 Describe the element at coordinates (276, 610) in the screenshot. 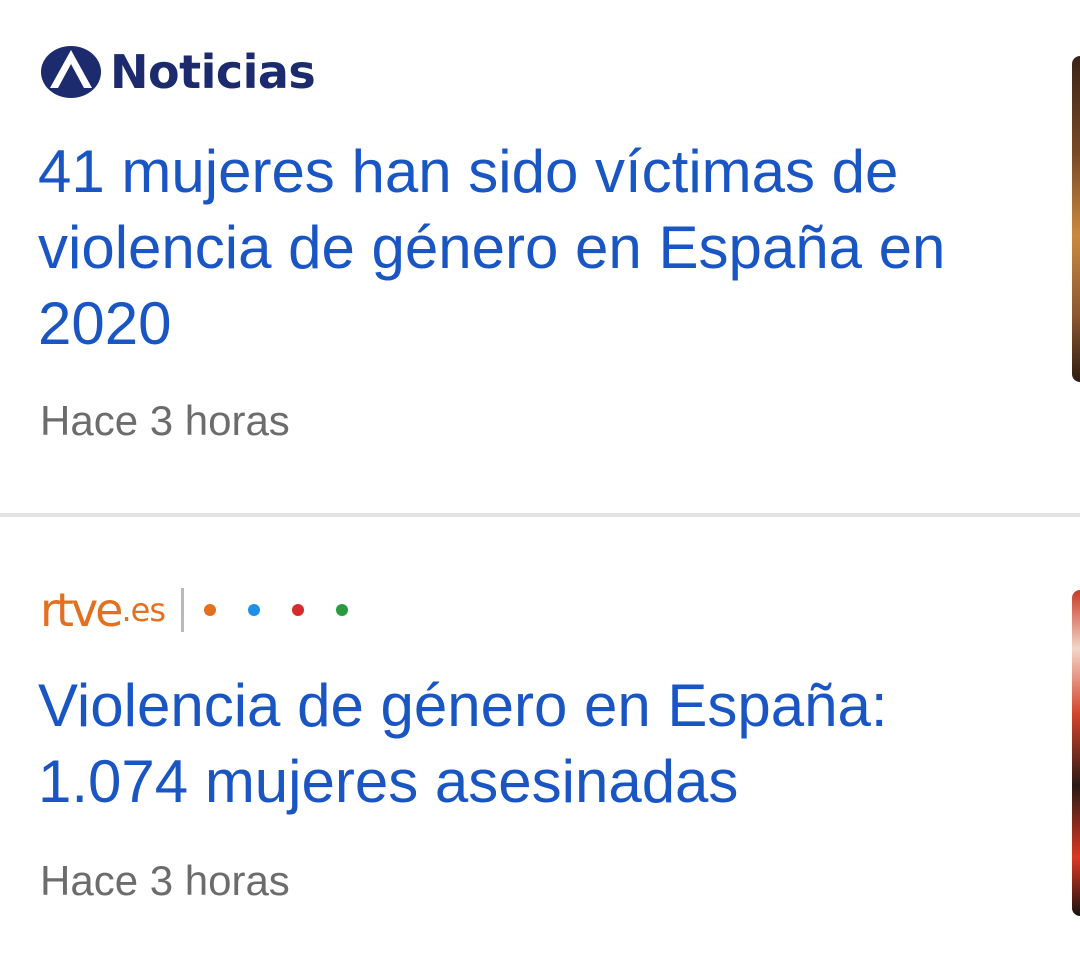

I see `rtve-dots-logo-icon` at that location.